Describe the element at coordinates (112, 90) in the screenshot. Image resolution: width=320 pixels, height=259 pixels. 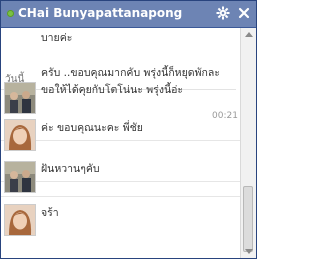
I see `message-text: ขอให้ได้คุยกับโตโน่นะ พรุ่งนี้อ่ะ` at that location.